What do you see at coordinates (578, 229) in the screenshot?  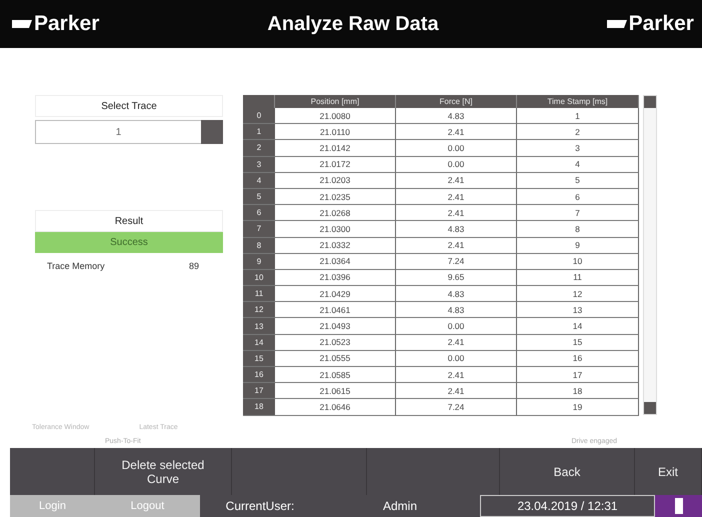 I see `table-cell: 8` at bounding box center [578, 229].